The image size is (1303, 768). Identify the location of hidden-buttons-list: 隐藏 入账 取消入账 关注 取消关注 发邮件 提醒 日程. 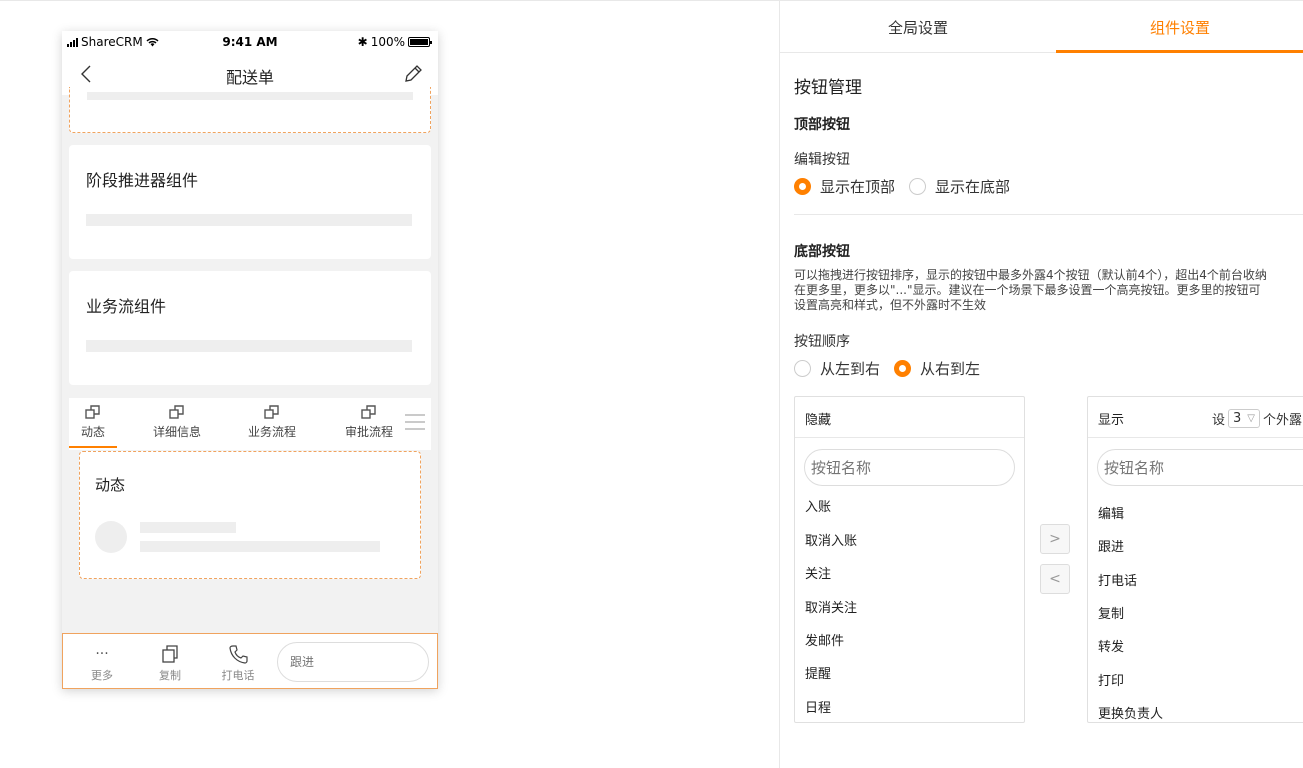
(909, 559).